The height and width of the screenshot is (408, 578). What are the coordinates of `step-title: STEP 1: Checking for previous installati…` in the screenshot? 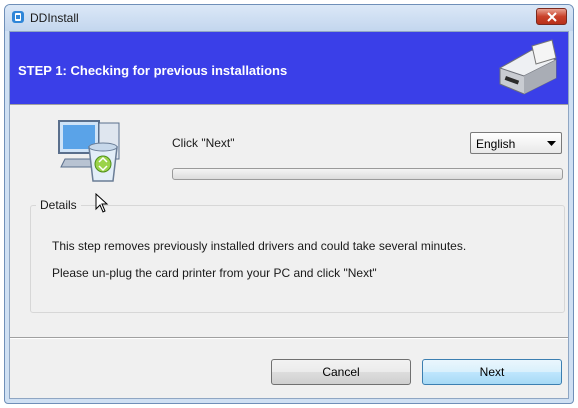 It's located at (153, 70).